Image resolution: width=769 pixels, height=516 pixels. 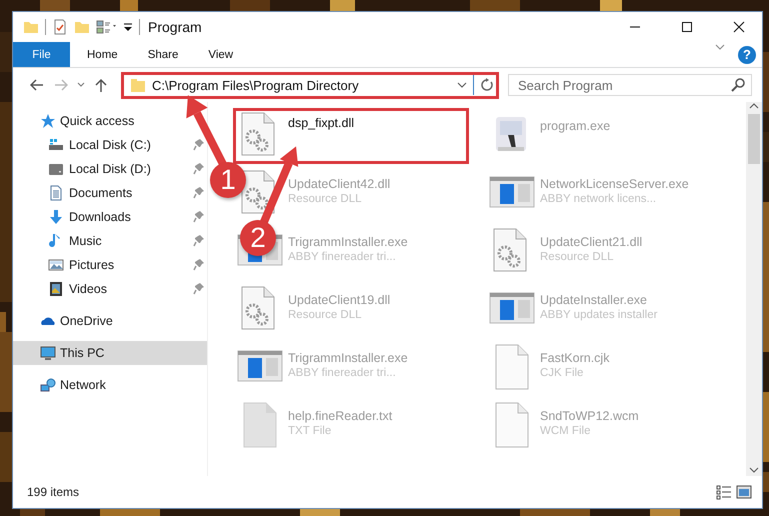 I want to click on address-path: C:\Program Files\Program Directory, so click(x=256, y=85).